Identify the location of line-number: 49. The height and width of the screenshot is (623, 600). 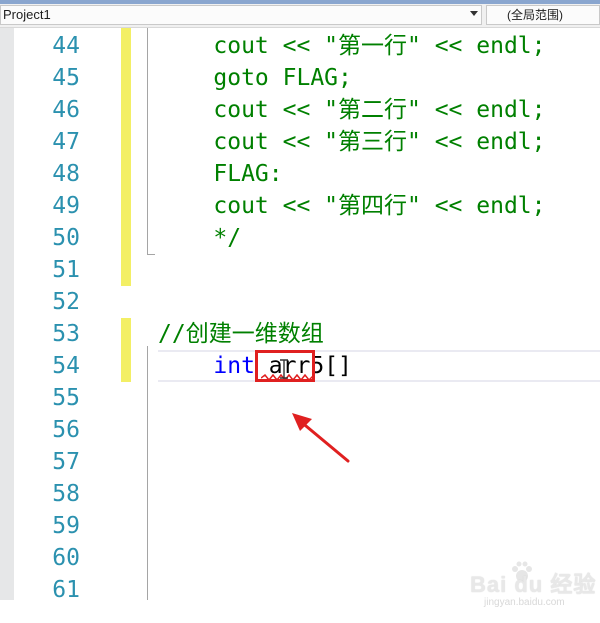
(66, 206).